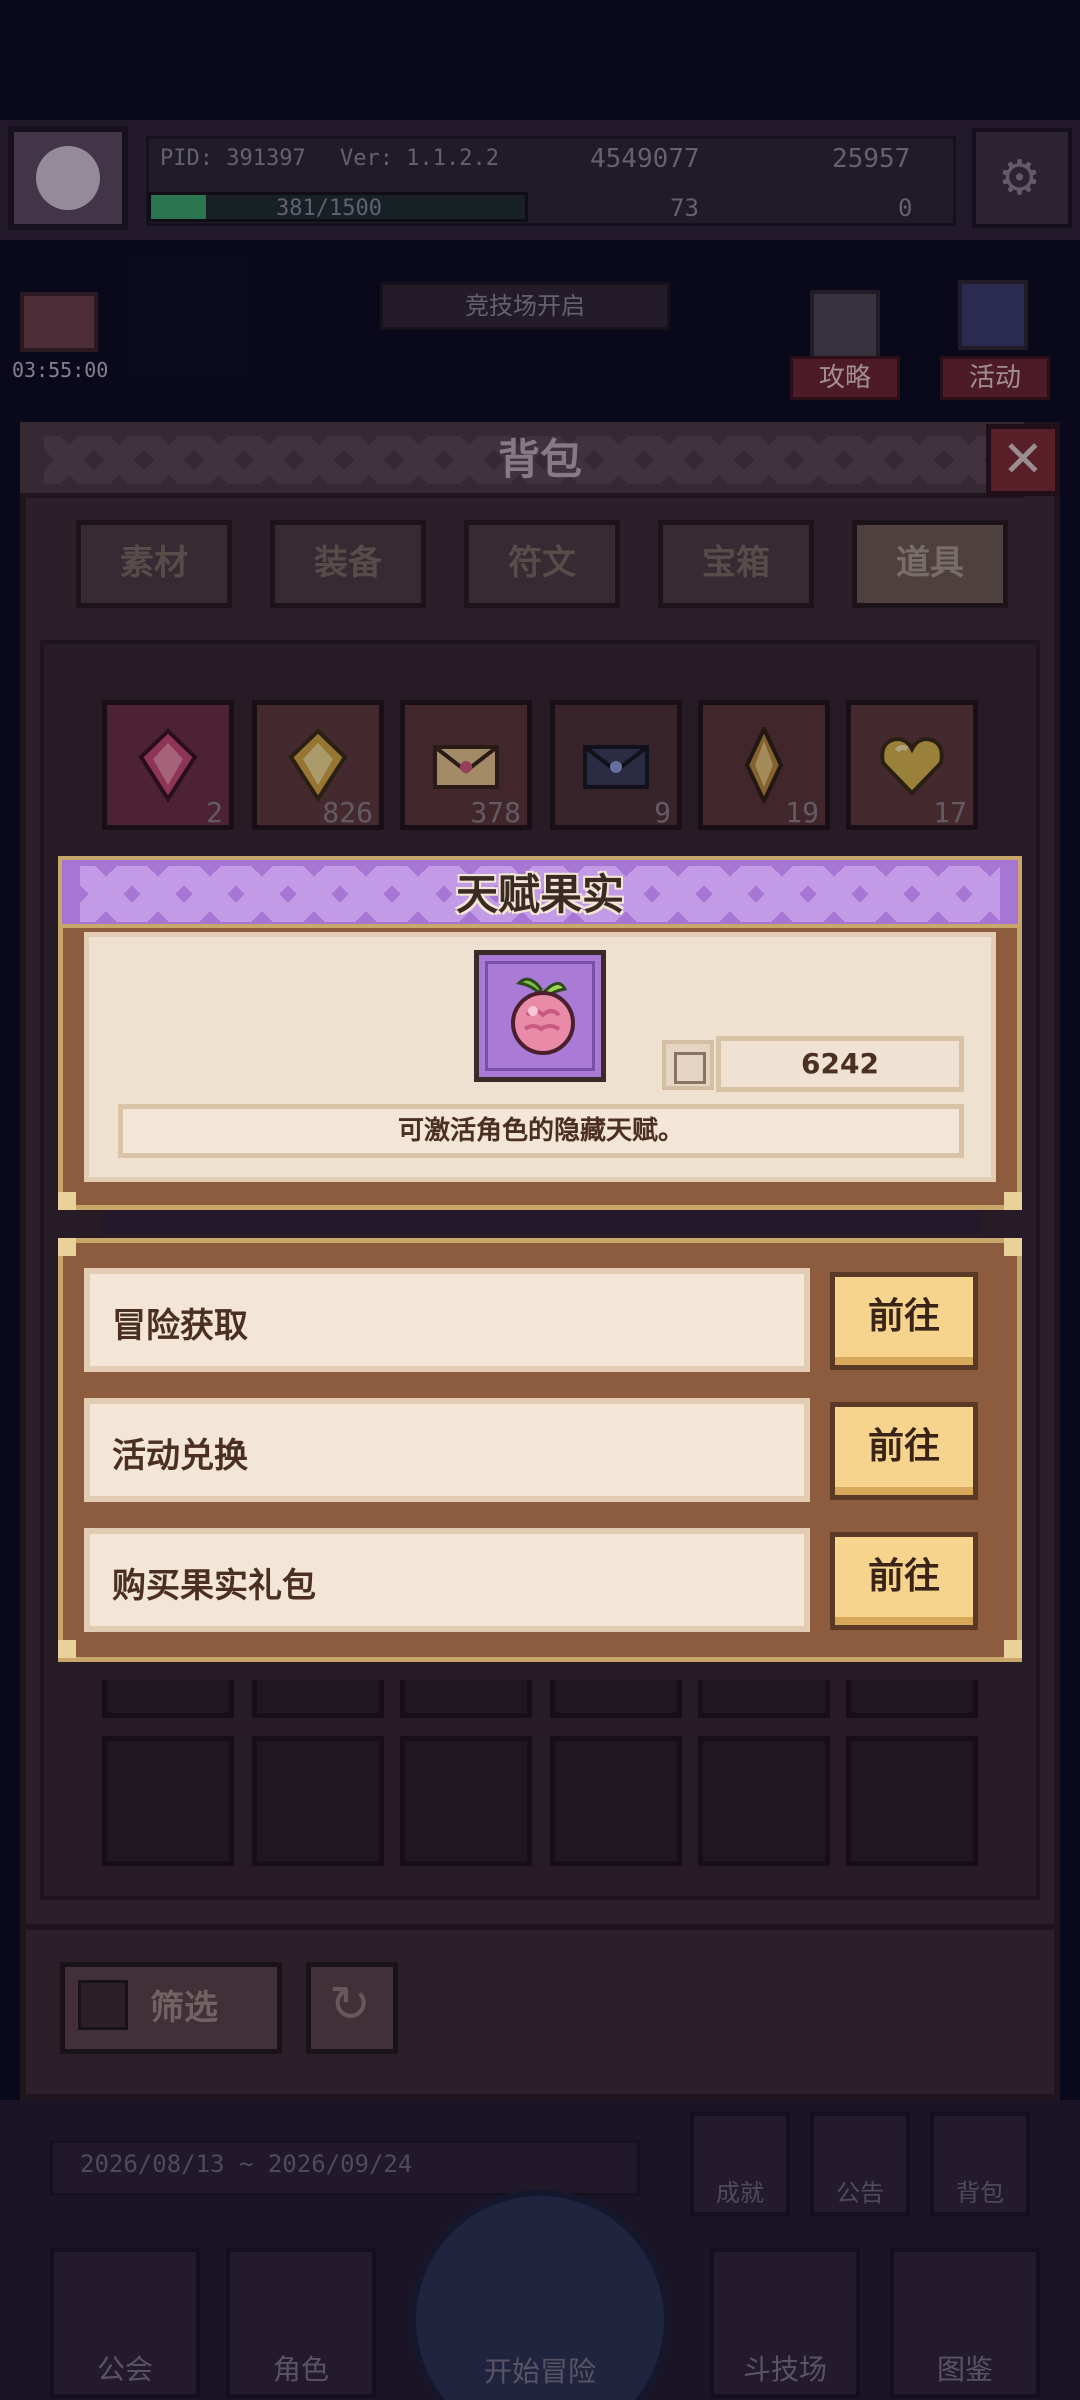  I want to click on source-label-event-exchange: 活动兑换, so click(180, 1456).